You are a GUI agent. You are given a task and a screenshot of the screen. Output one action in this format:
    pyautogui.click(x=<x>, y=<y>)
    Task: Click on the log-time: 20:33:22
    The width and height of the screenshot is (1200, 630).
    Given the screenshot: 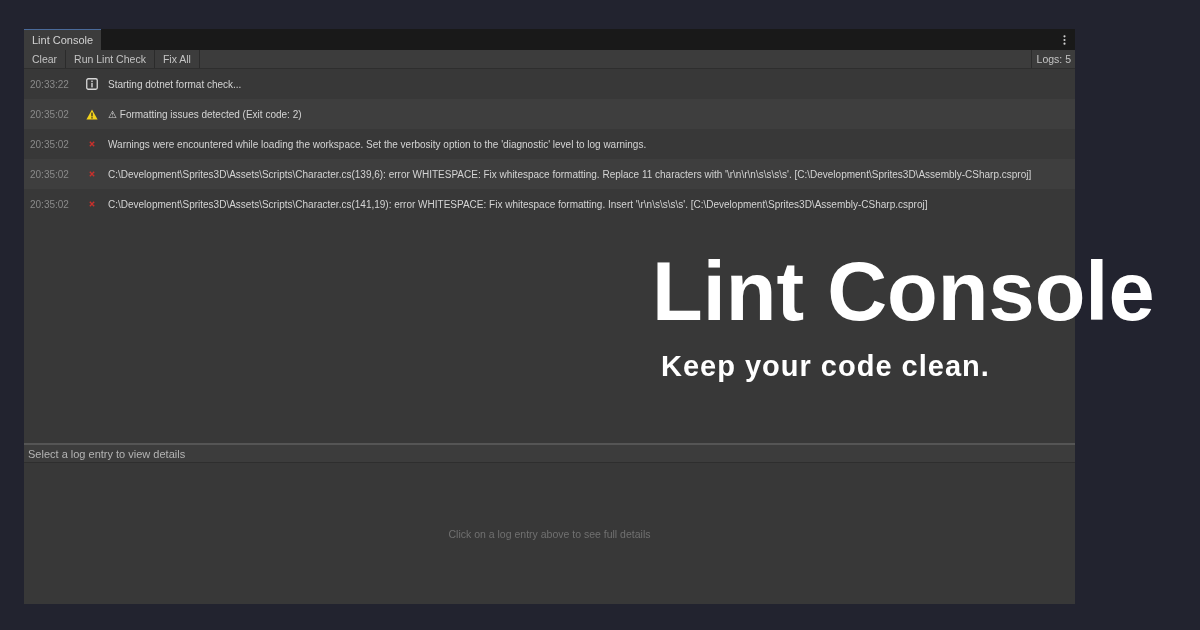 What is the action you would take?
    pyautogui.click(x=49, y=84)
    